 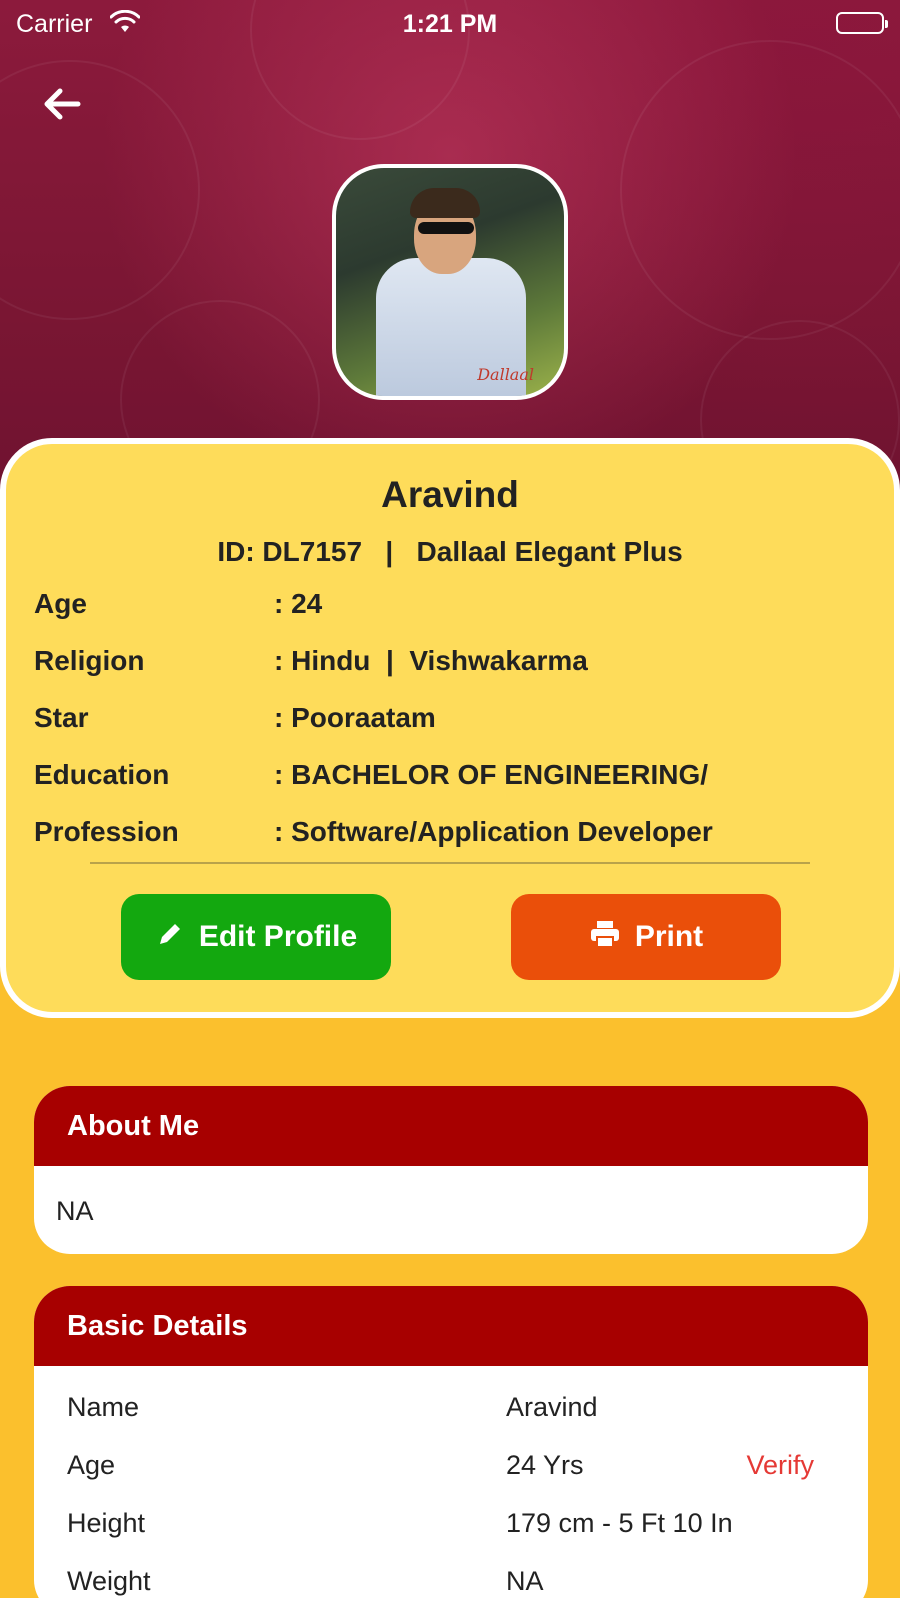 I want to click on edit-profile-label: Edit Profile, so click(x=278, y=936).